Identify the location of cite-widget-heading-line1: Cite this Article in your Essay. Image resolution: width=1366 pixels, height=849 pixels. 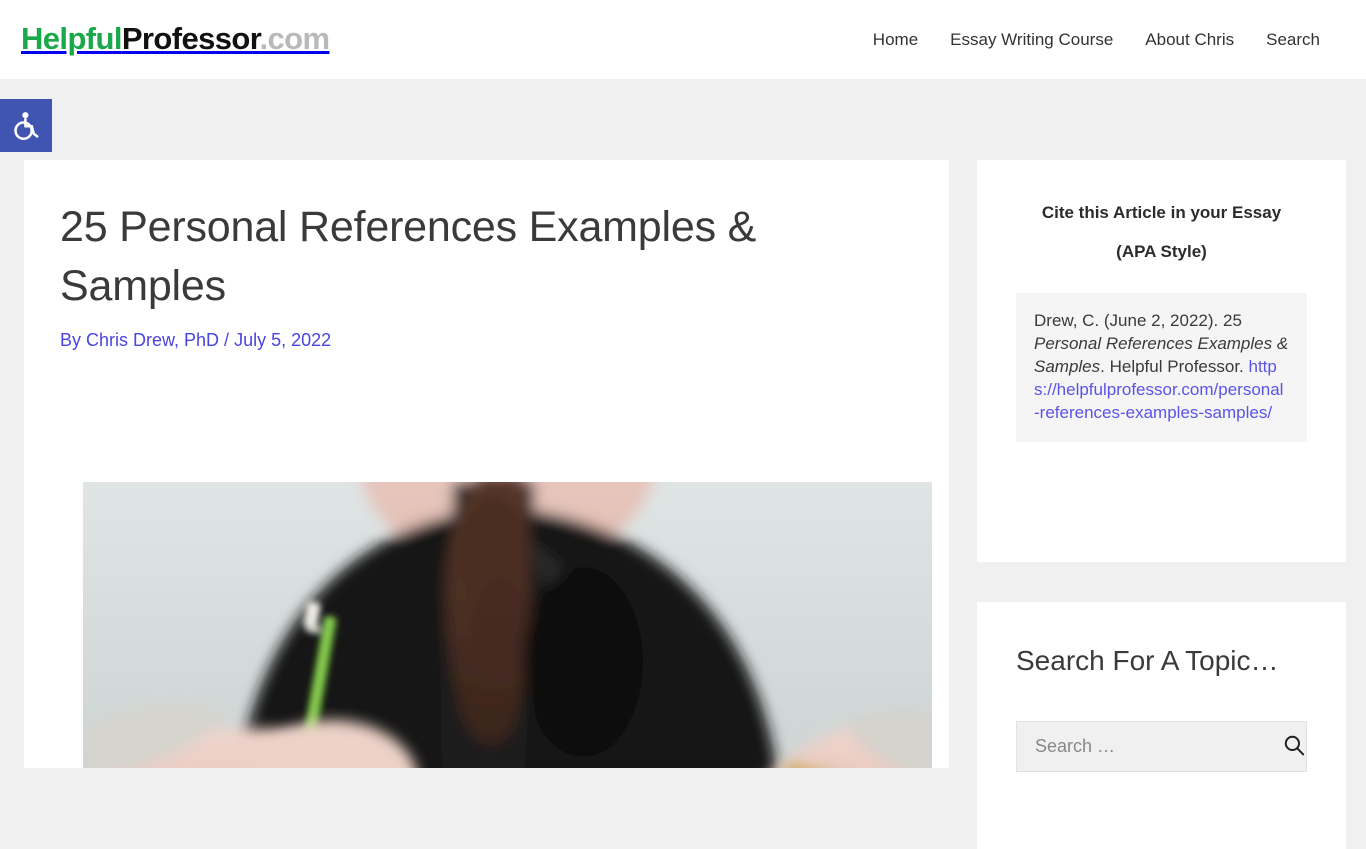
(1161, 212).